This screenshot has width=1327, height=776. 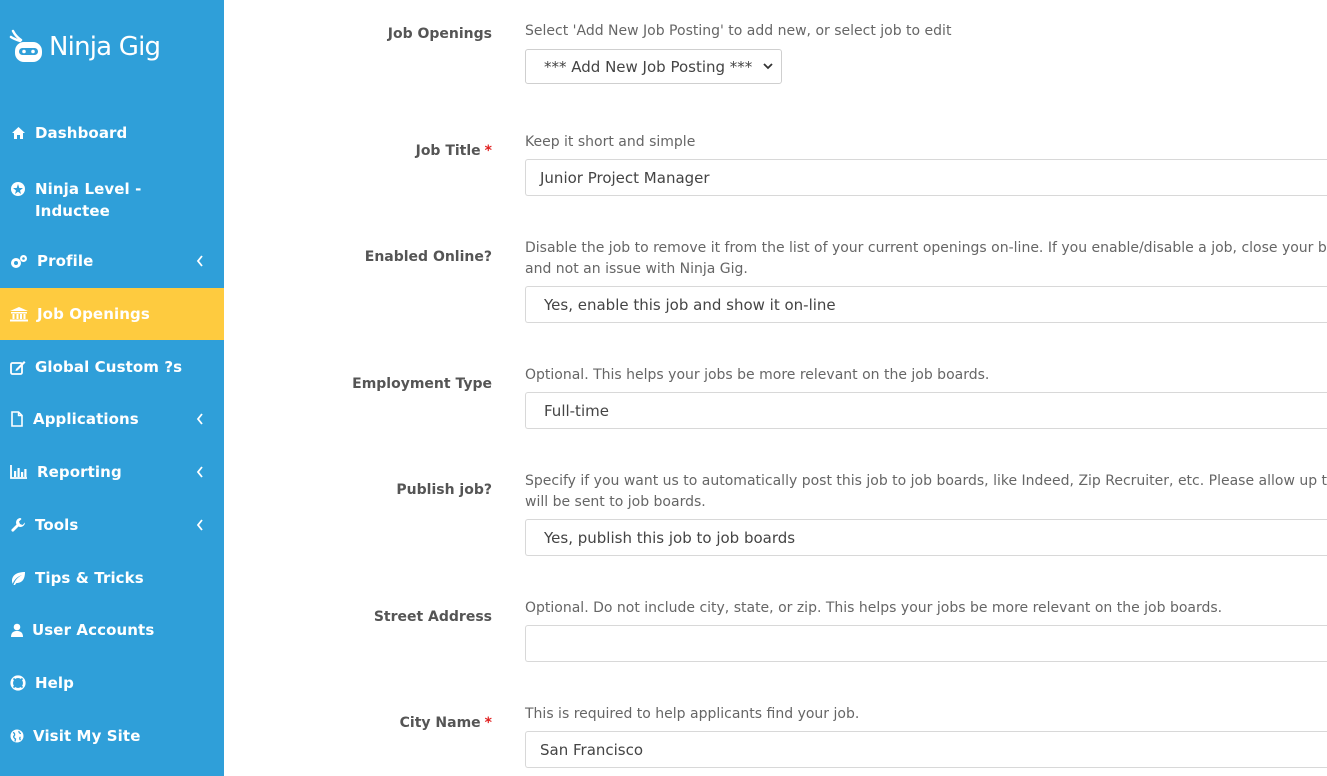 I want to click on sidebar-item-tips-tricks: Tips & Tricks, so click(x=112, y=578).